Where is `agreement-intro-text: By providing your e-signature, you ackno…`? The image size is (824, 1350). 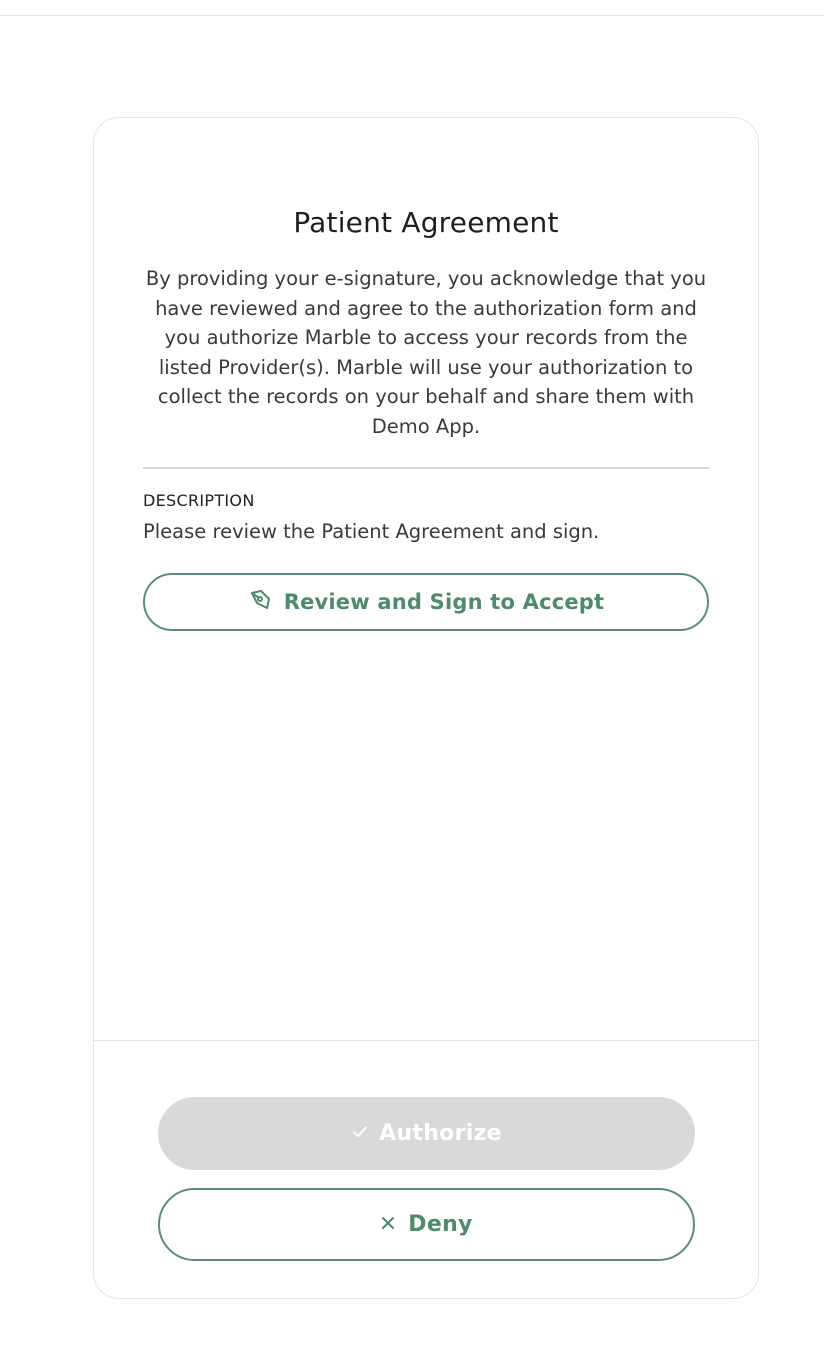
agreement-intro-text: By providing your e-signature, you ackno… is located at coordinates (426, 352).